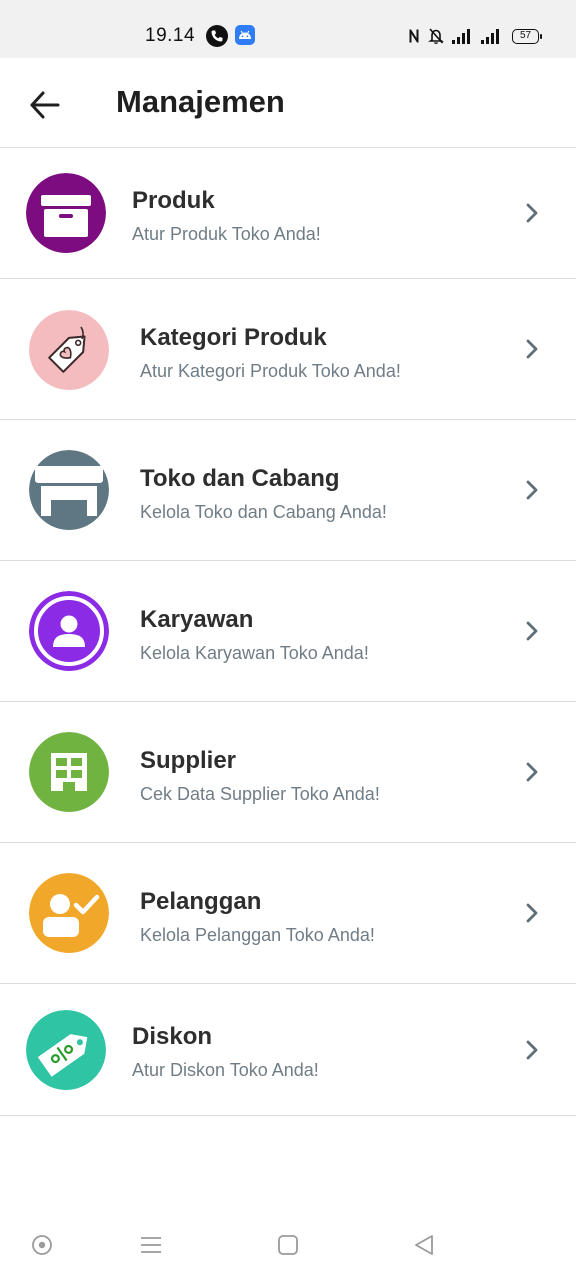 The width and height of the screenshot is (576, 1280). I want to click on home-icon, so click(288, 1245).